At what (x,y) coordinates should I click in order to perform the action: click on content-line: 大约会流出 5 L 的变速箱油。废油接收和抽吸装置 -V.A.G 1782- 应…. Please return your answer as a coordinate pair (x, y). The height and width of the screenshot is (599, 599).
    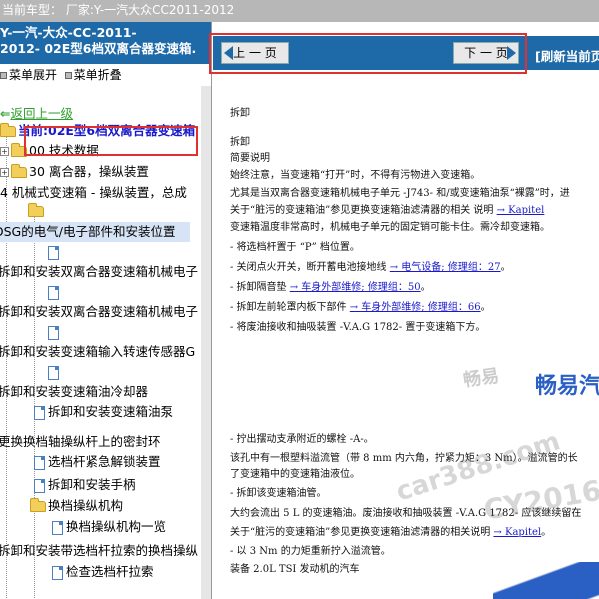
    Looking at the image, I should click on (406, 513).